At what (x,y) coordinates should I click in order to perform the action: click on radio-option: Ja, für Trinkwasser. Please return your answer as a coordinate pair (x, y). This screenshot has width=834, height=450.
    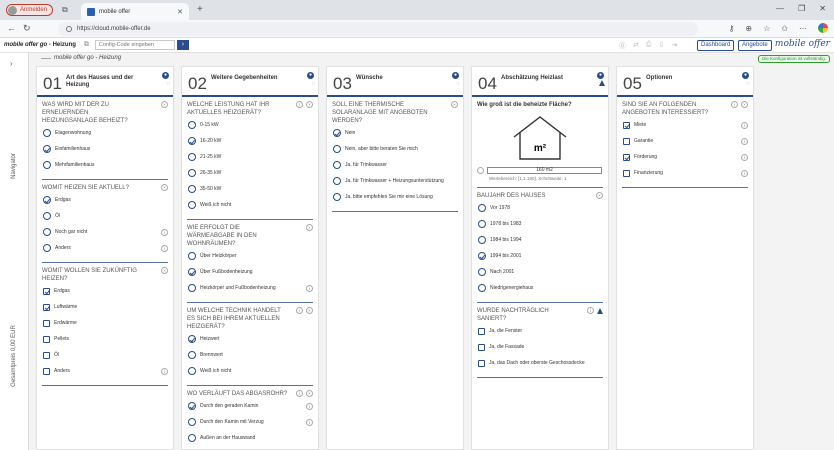
    Looking at the image, I should click on (395, 165).